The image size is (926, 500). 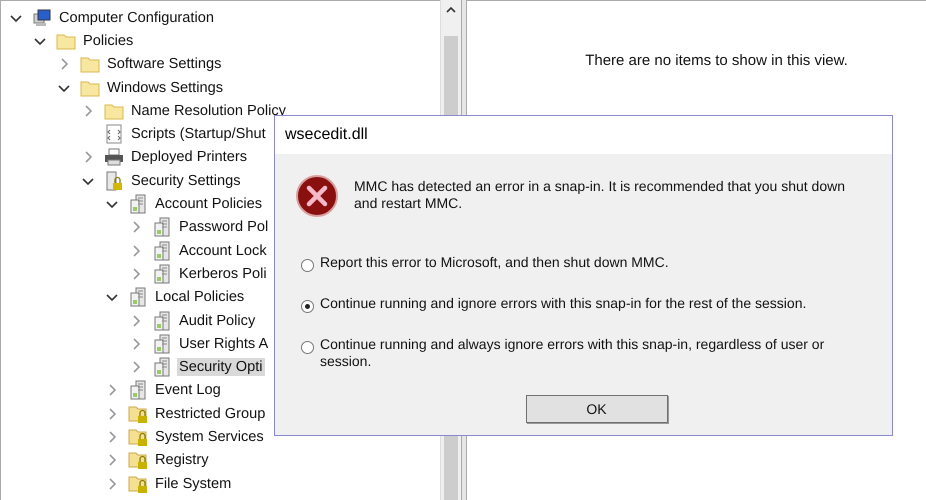 I want to click on printer-icon, so click(x=114, y=157).